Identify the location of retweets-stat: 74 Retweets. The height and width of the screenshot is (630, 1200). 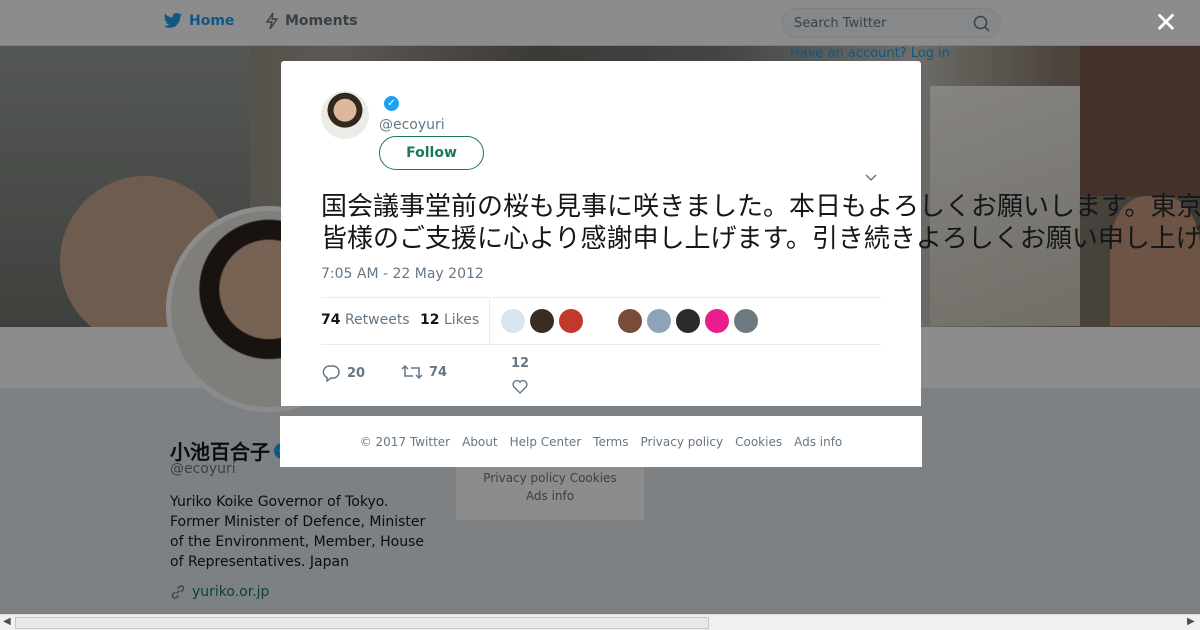
(365, 320).